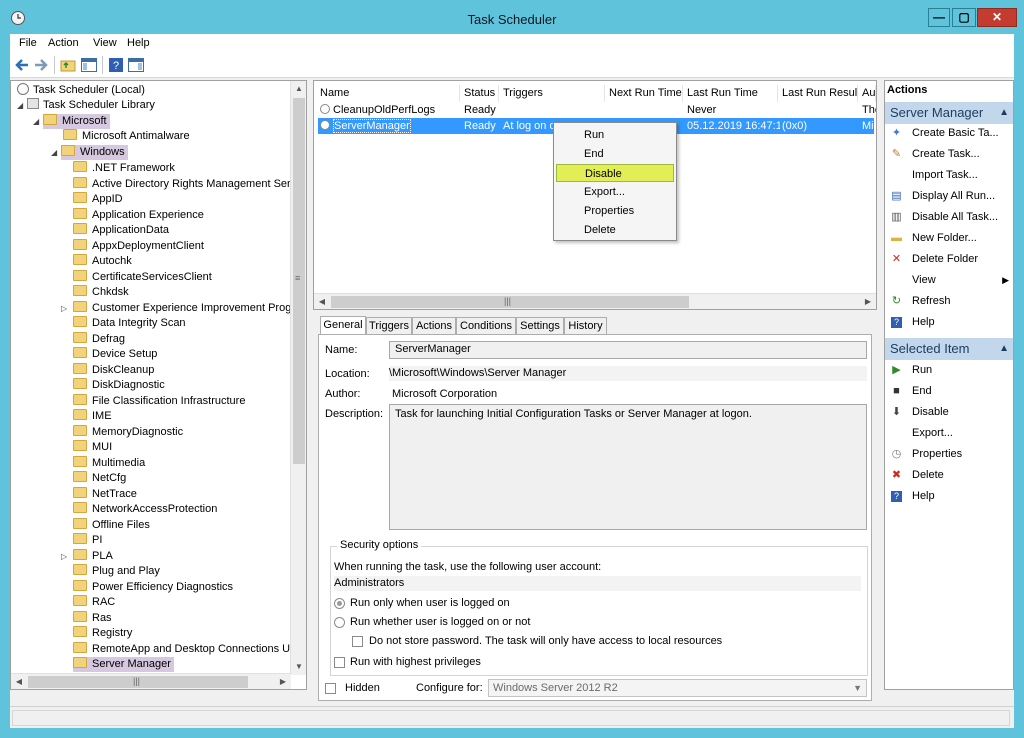 The width and height of the screenshot is (1024, 738). Describe the element at coordinates (129, 432) in the screenshot. I see `tree-folder-item: MemoryDiagnostic` at that location.